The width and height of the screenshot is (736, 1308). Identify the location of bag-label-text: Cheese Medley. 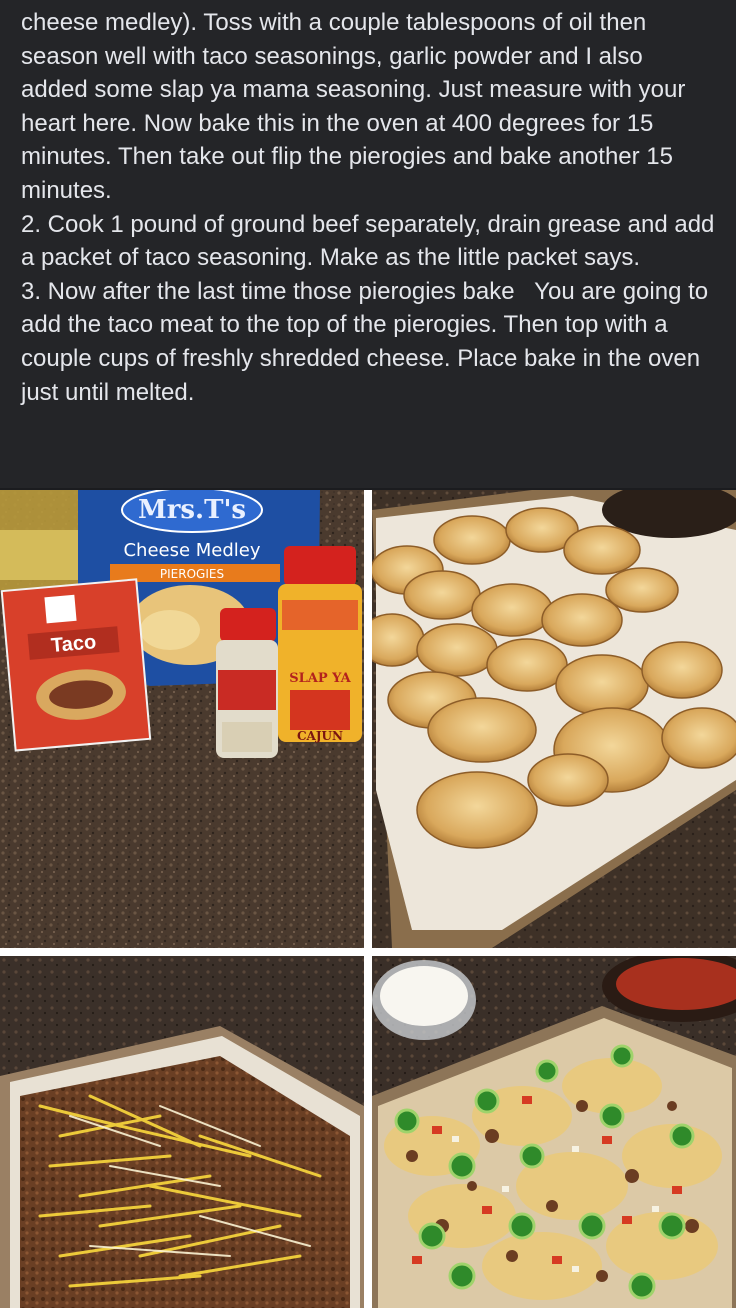
(191, 550).